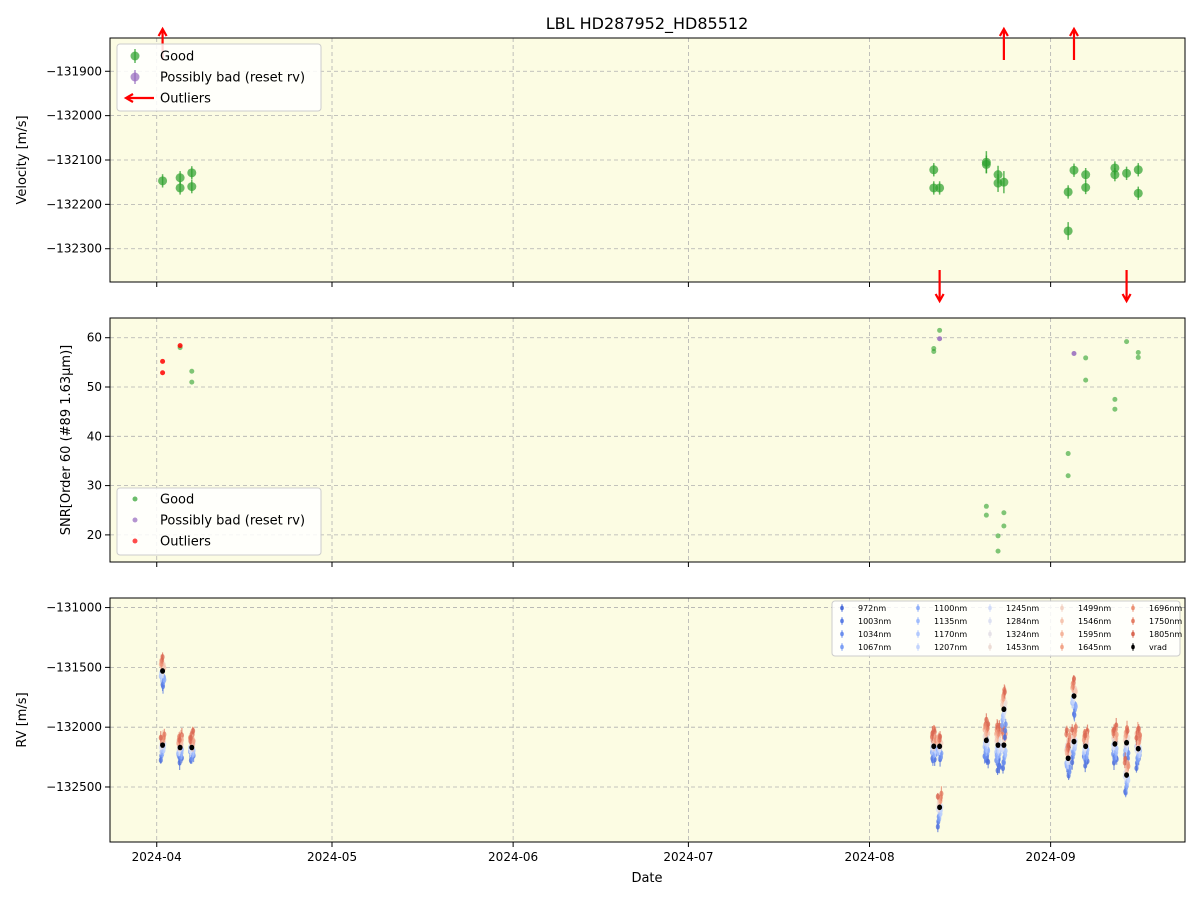  I want to click on y-tick-label: −131500, so click(74, 667).